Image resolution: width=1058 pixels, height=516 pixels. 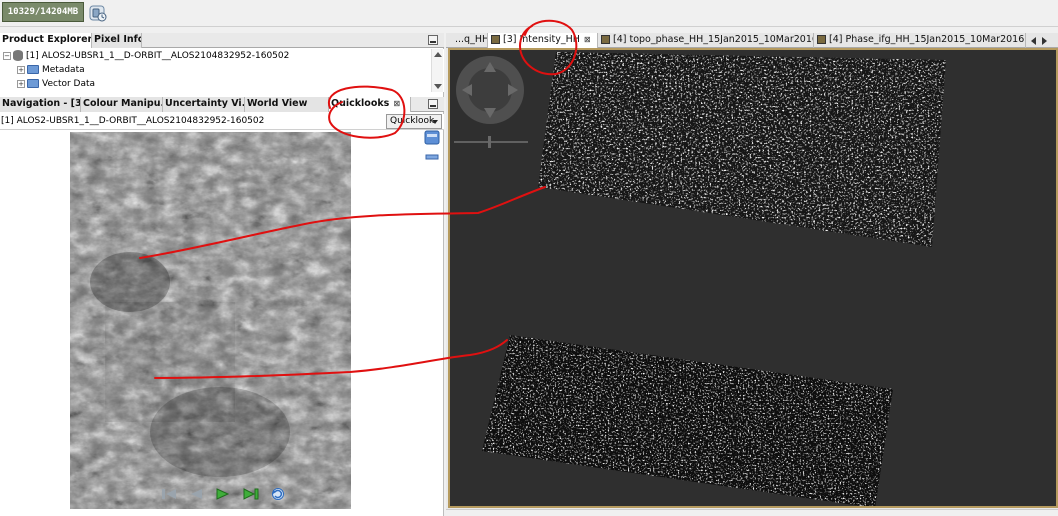 I want to click on first-icon, so click(x=169, y=494).